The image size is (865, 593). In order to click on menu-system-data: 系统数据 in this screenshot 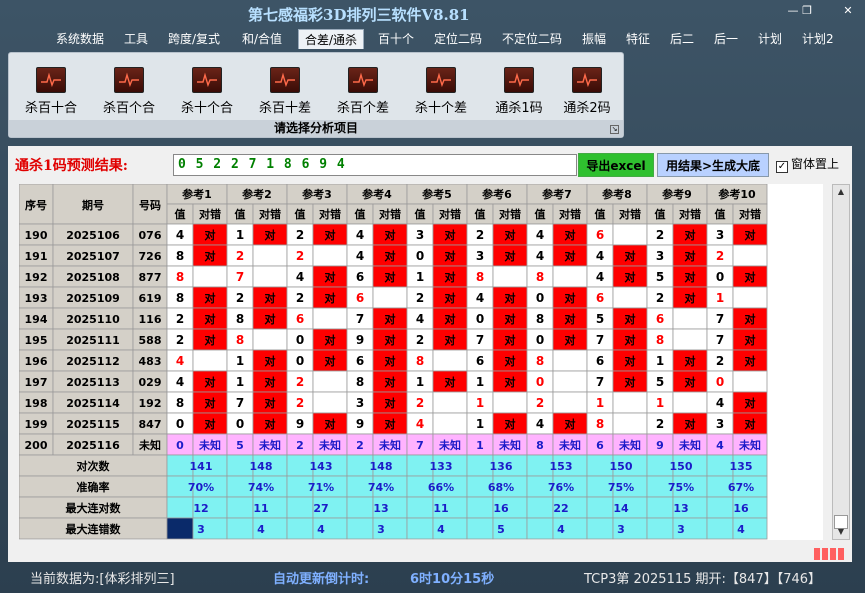, I will do `click(80, 39)`.